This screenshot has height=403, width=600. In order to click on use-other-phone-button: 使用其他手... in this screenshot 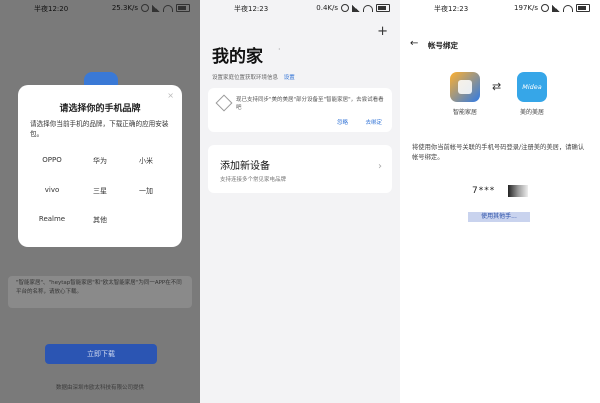, I will do `click(499, 217)`.